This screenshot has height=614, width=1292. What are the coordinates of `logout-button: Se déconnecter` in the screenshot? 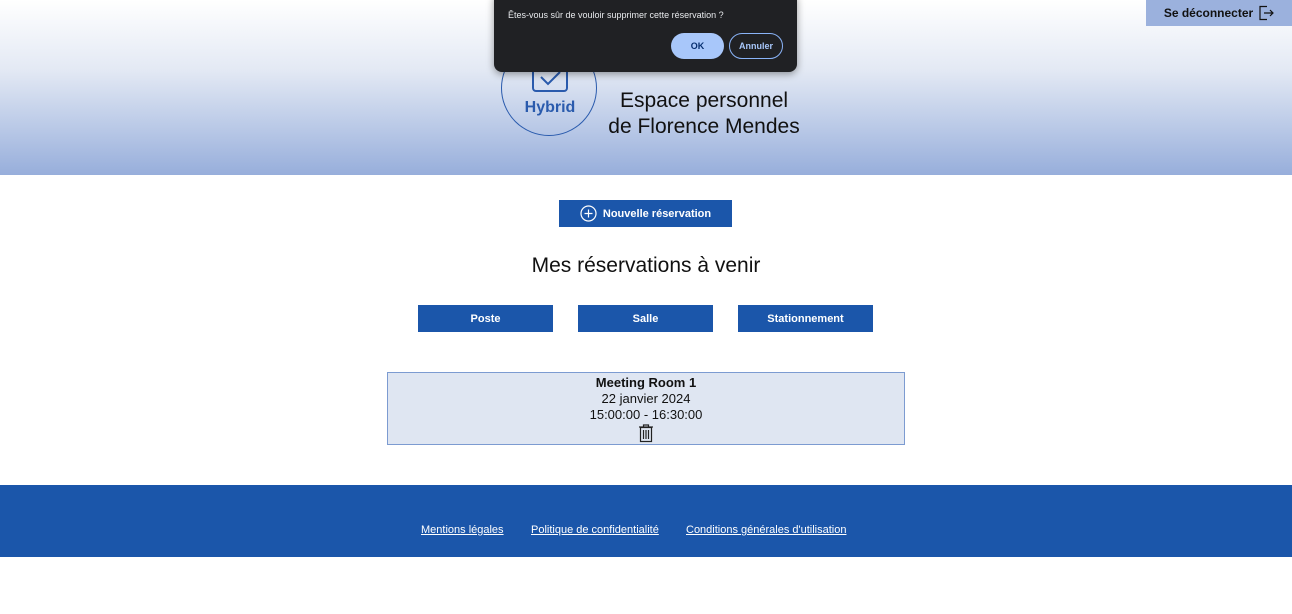 It's located at (1219, 13).